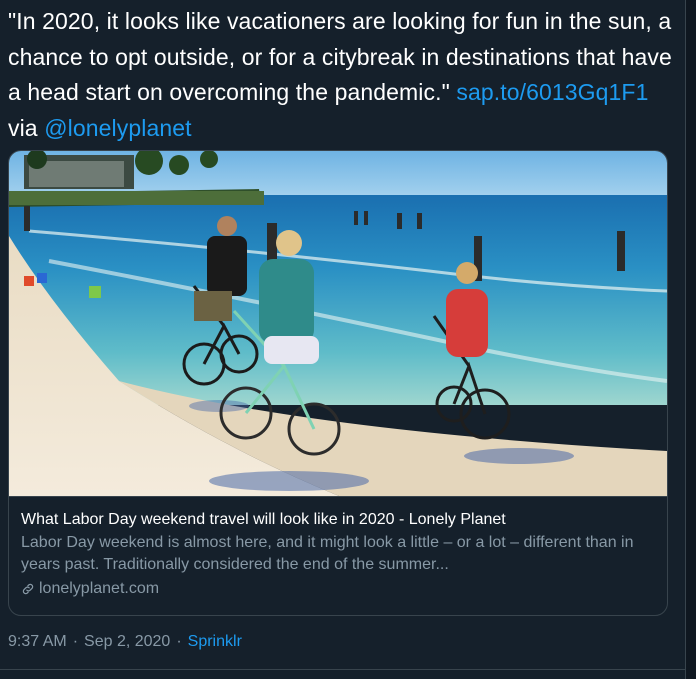  What do you see at coordinates (117, 128) in the screenshot?
I see `tweet-mention: @lonelyplanet` at bounding box center [117, 128].